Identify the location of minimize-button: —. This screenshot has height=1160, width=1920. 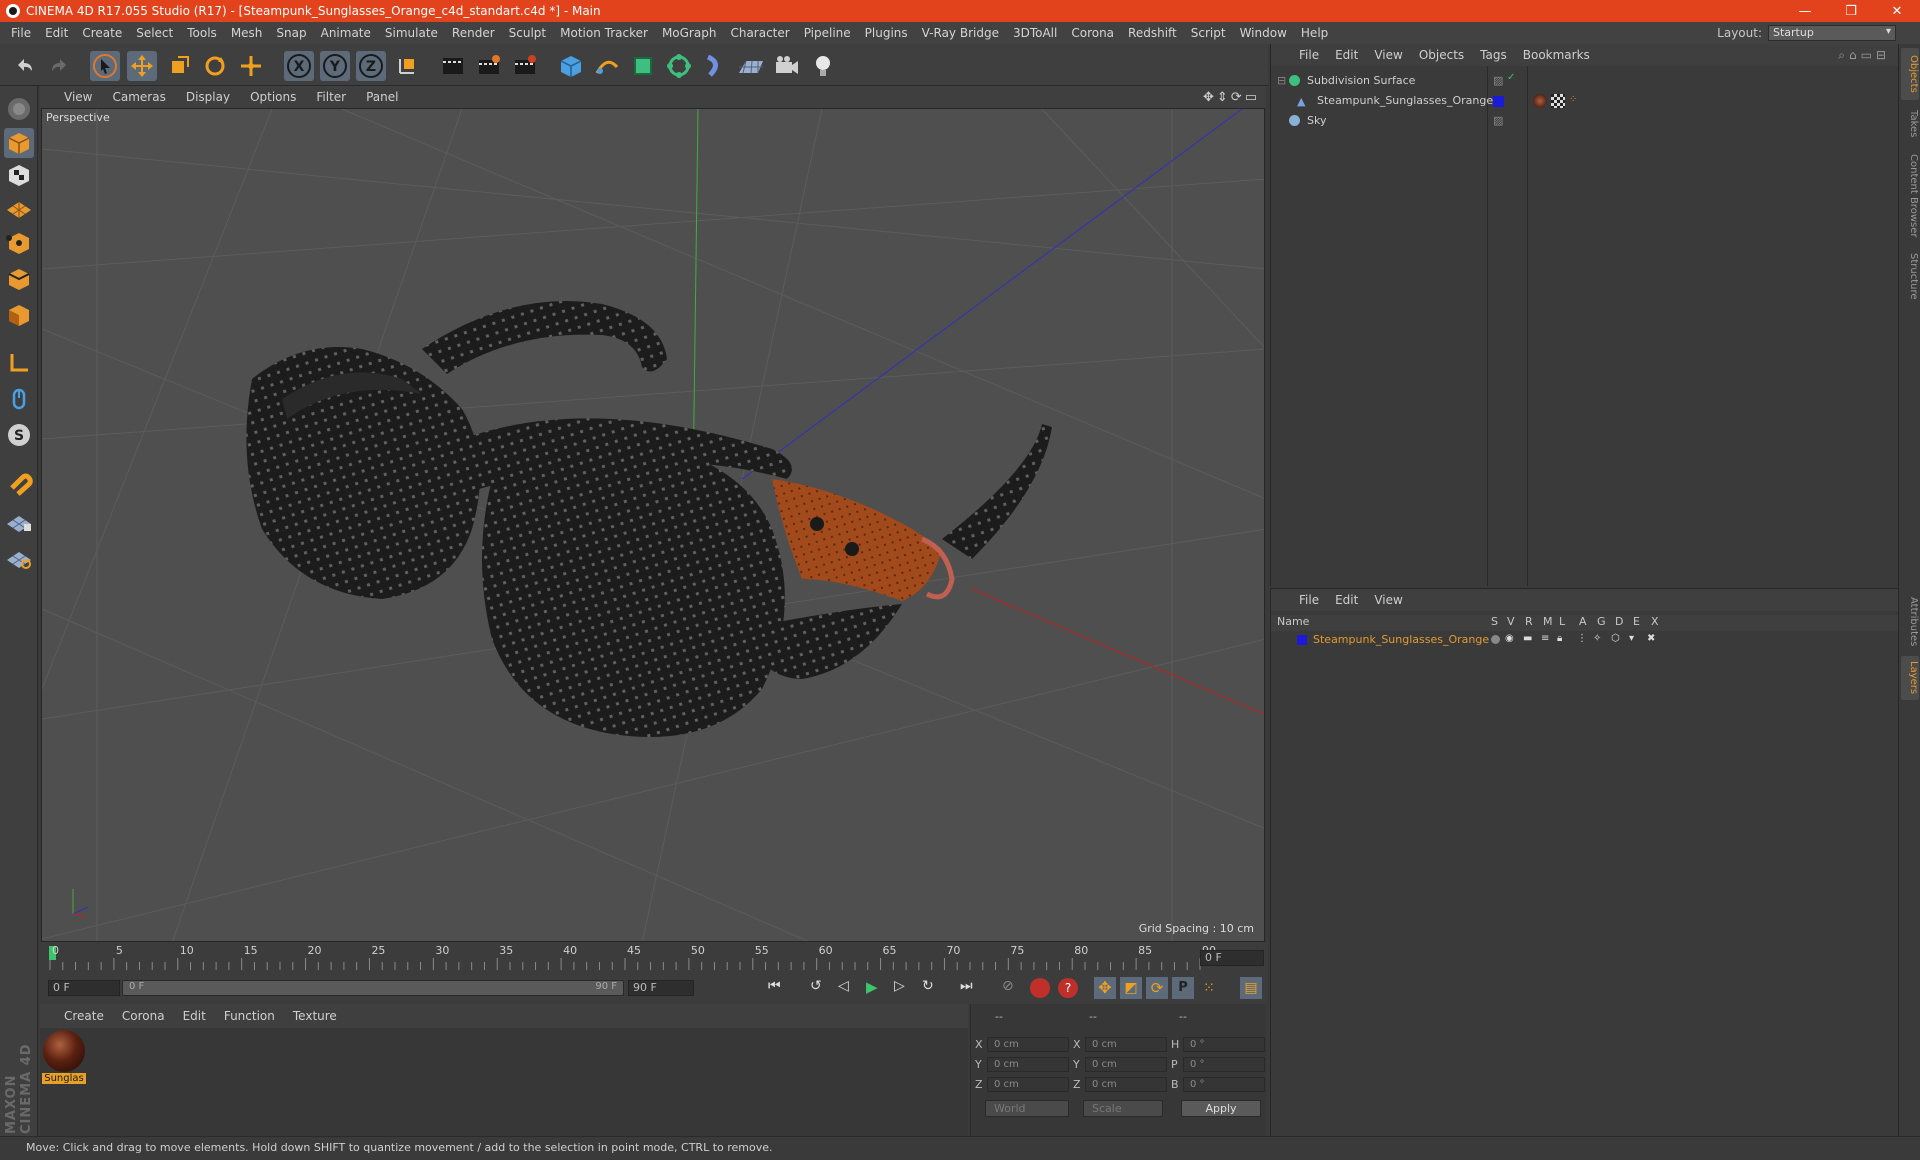
(1805, 11).